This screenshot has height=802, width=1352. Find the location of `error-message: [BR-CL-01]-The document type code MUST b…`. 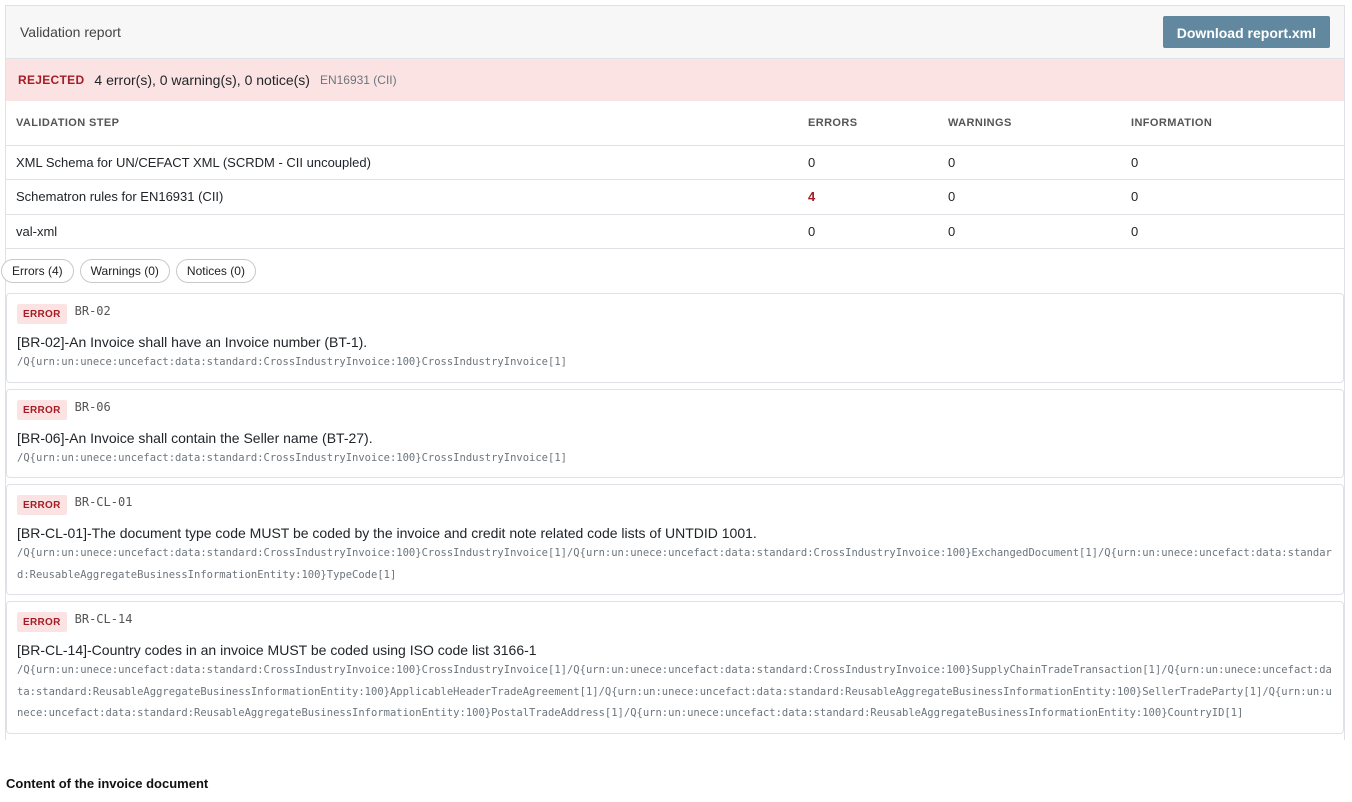

error-message: [BR-CL-01]-The document type code MUST b… is located at coordinates (387, 533).